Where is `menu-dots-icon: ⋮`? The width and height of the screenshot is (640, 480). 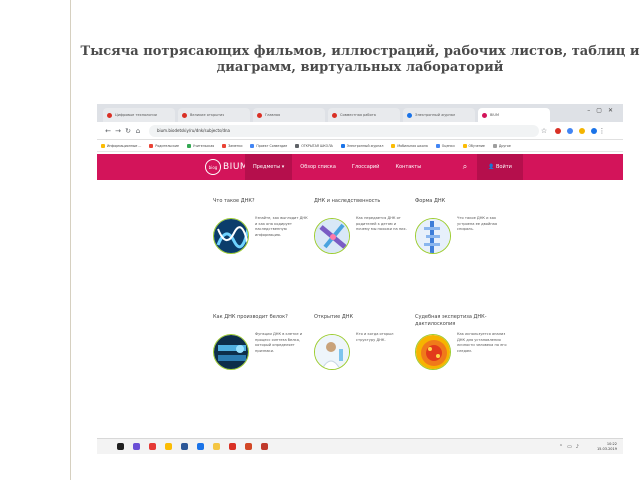
menu-dots-icon: ⋮ is located at coordinates (602, 131).